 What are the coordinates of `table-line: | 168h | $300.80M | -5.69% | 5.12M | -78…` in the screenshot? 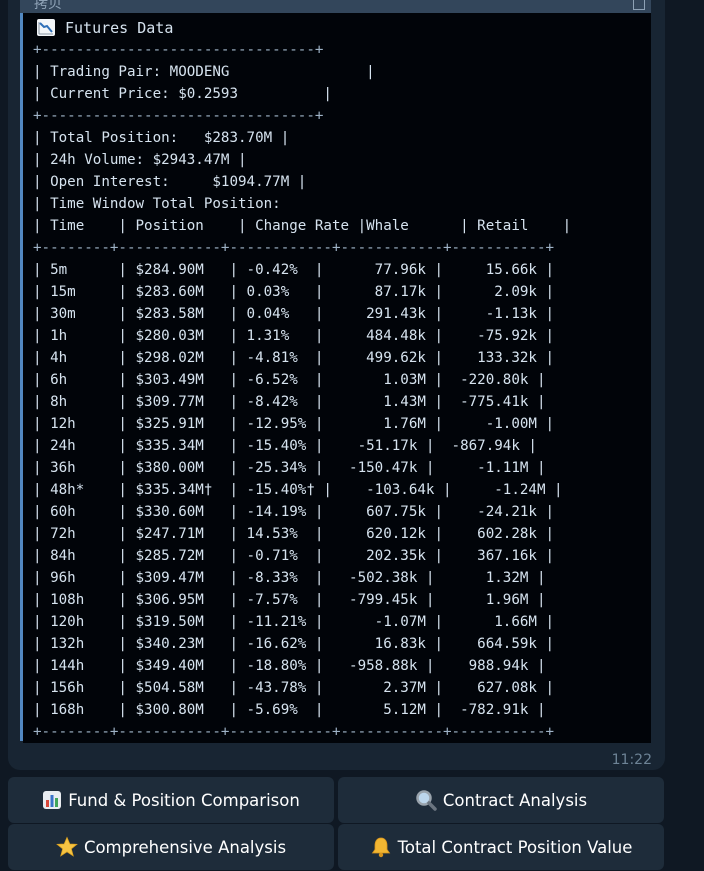 It's located at (289, 710).